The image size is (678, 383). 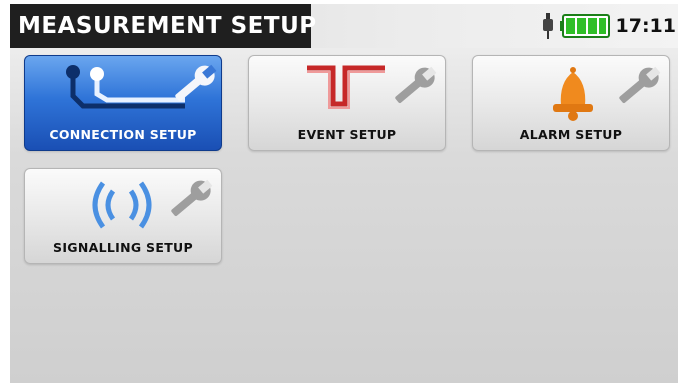 What do you see at coordinates (645, 26) in the screenshot?
I see `clock: 17:11` at bounding box center [645, 26].